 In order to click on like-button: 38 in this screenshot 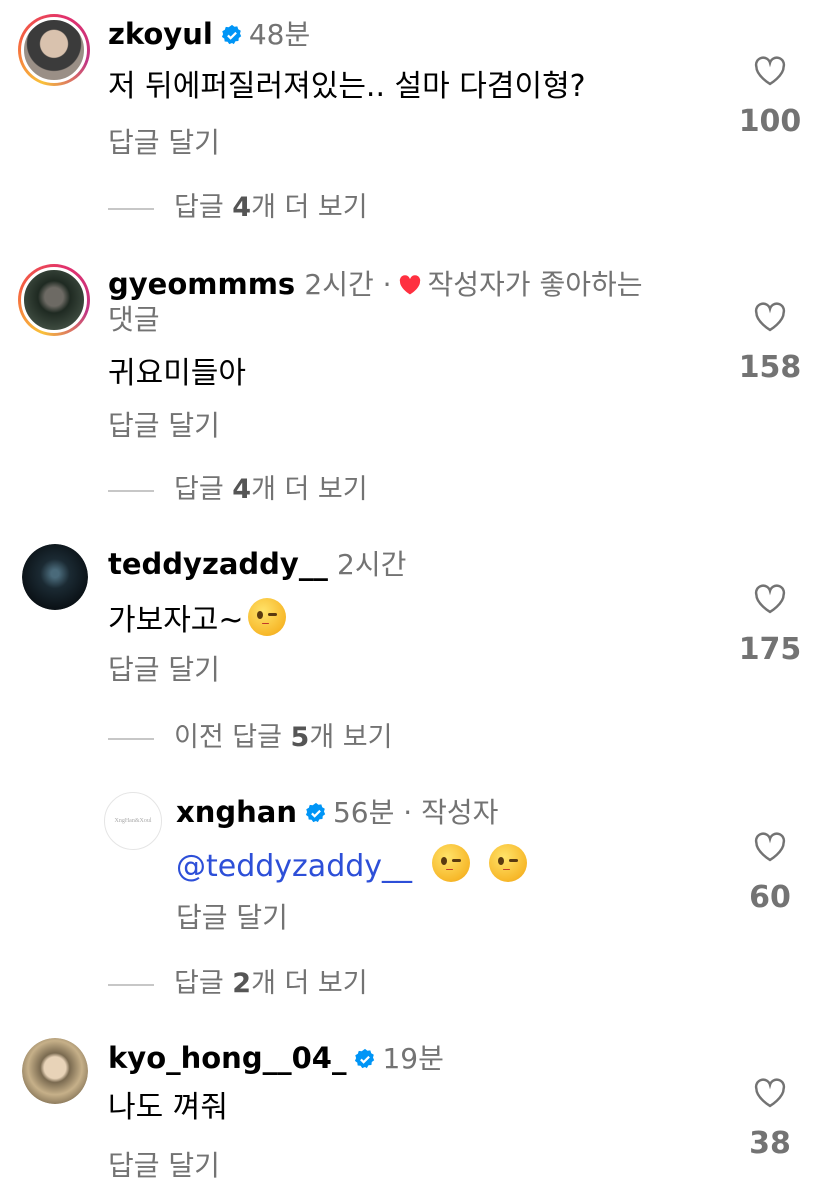, I will do `click(770, 1120)`.